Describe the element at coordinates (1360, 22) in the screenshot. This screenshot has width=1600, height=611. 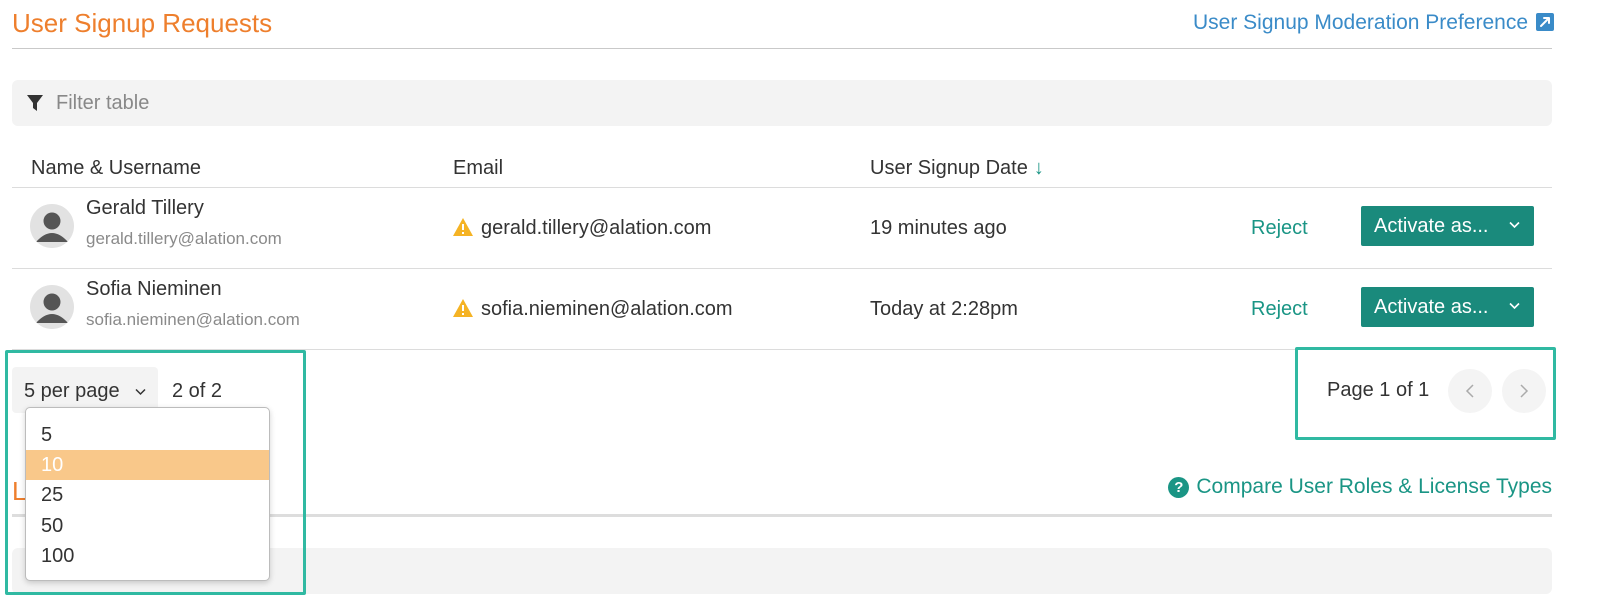
I see `moderation-preference-label: User Signup Moderation Preference` at that location.